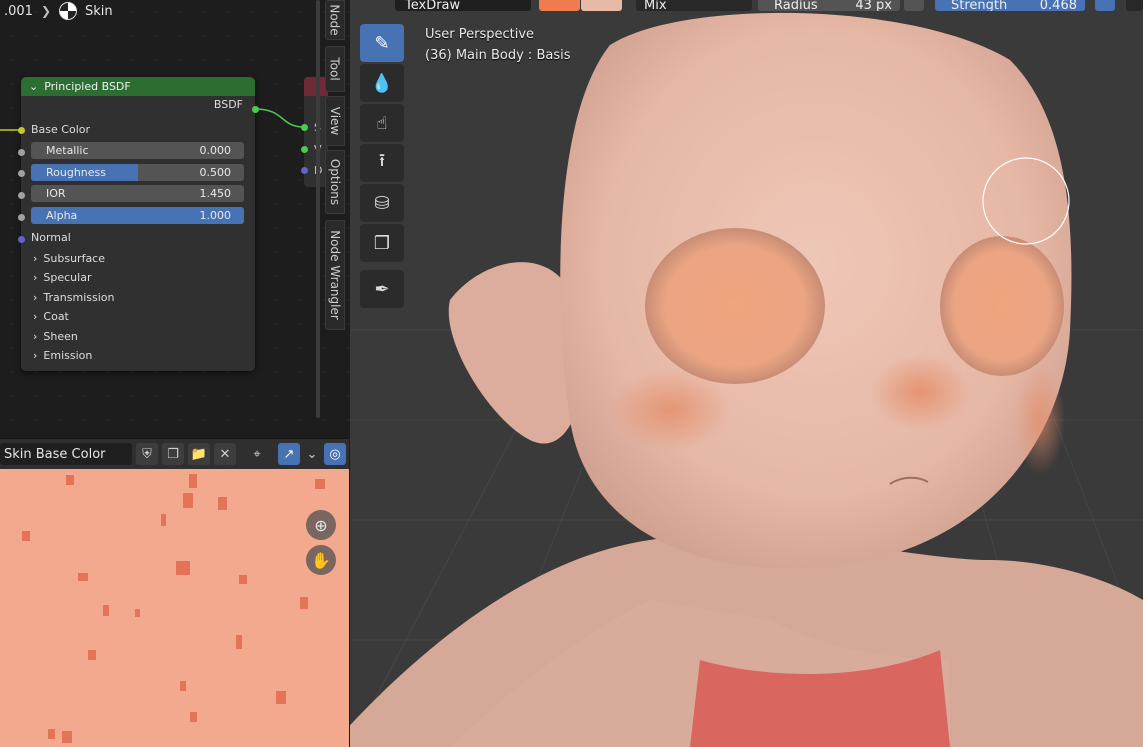 The width and height of the screenshot is (1143, 747). I want to click on left-eye-socket, so click(735, 306).